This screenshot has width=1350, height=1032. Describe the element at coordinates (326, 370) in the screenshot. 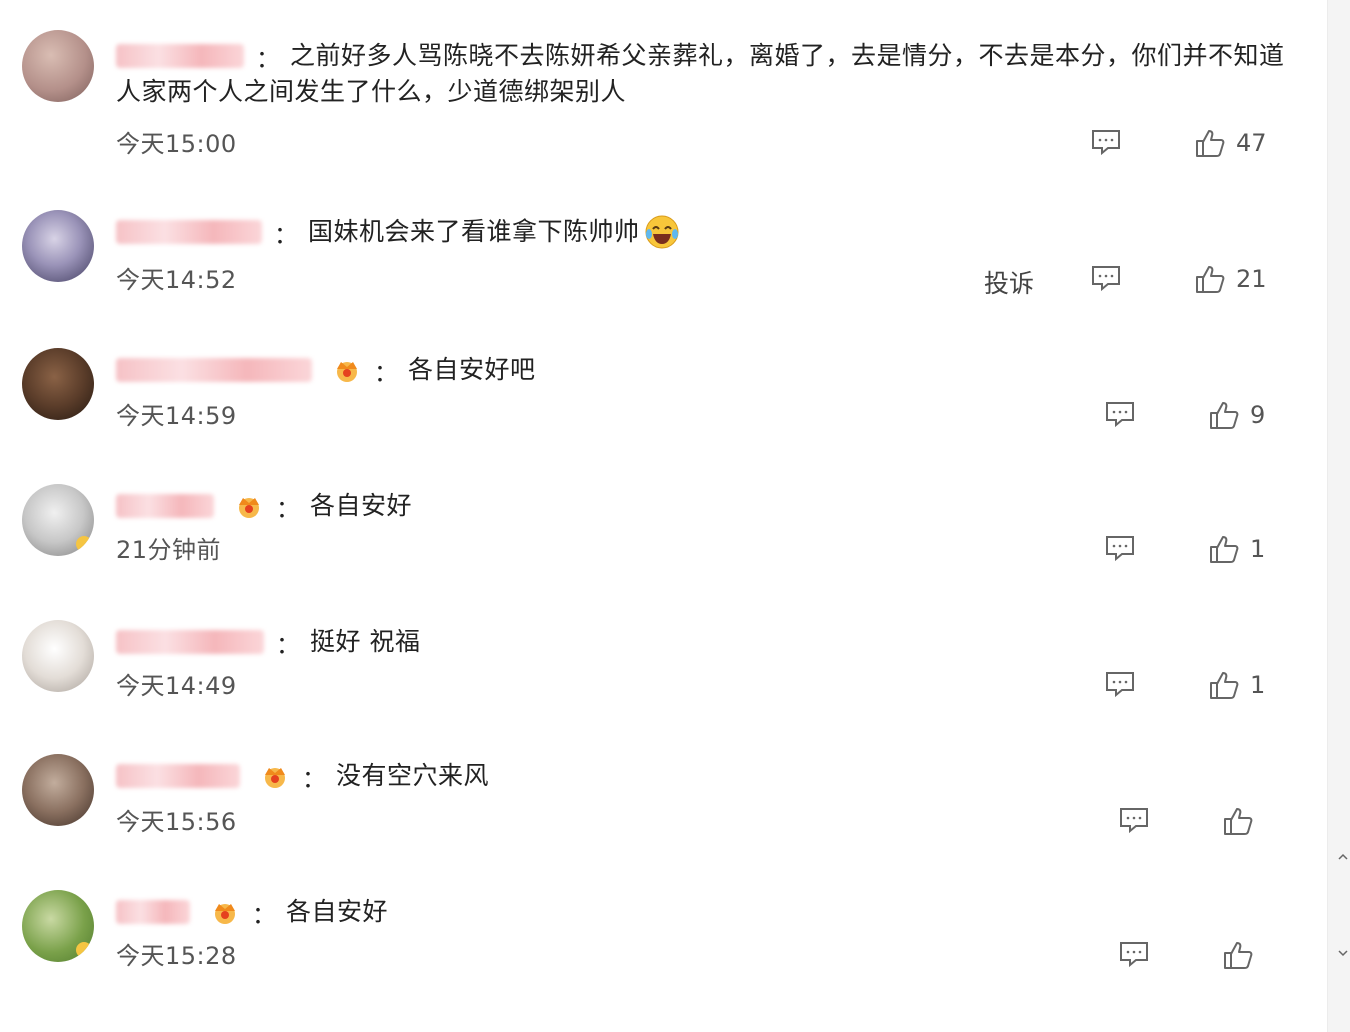

I see `comment-header: ： 各自安好吧` at that location.